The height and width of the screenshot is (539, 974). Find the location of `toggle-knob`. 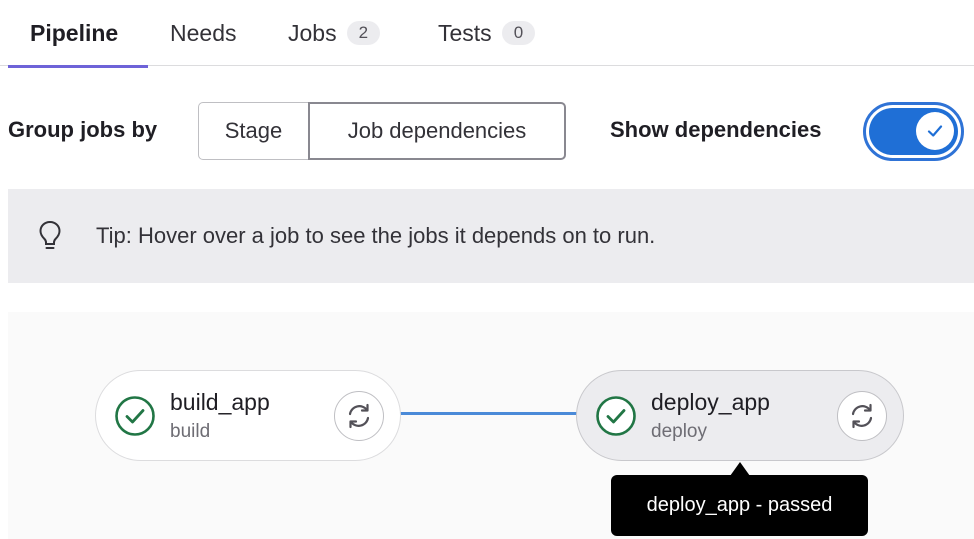

toggle-knob is located at coordinates (935, 131).